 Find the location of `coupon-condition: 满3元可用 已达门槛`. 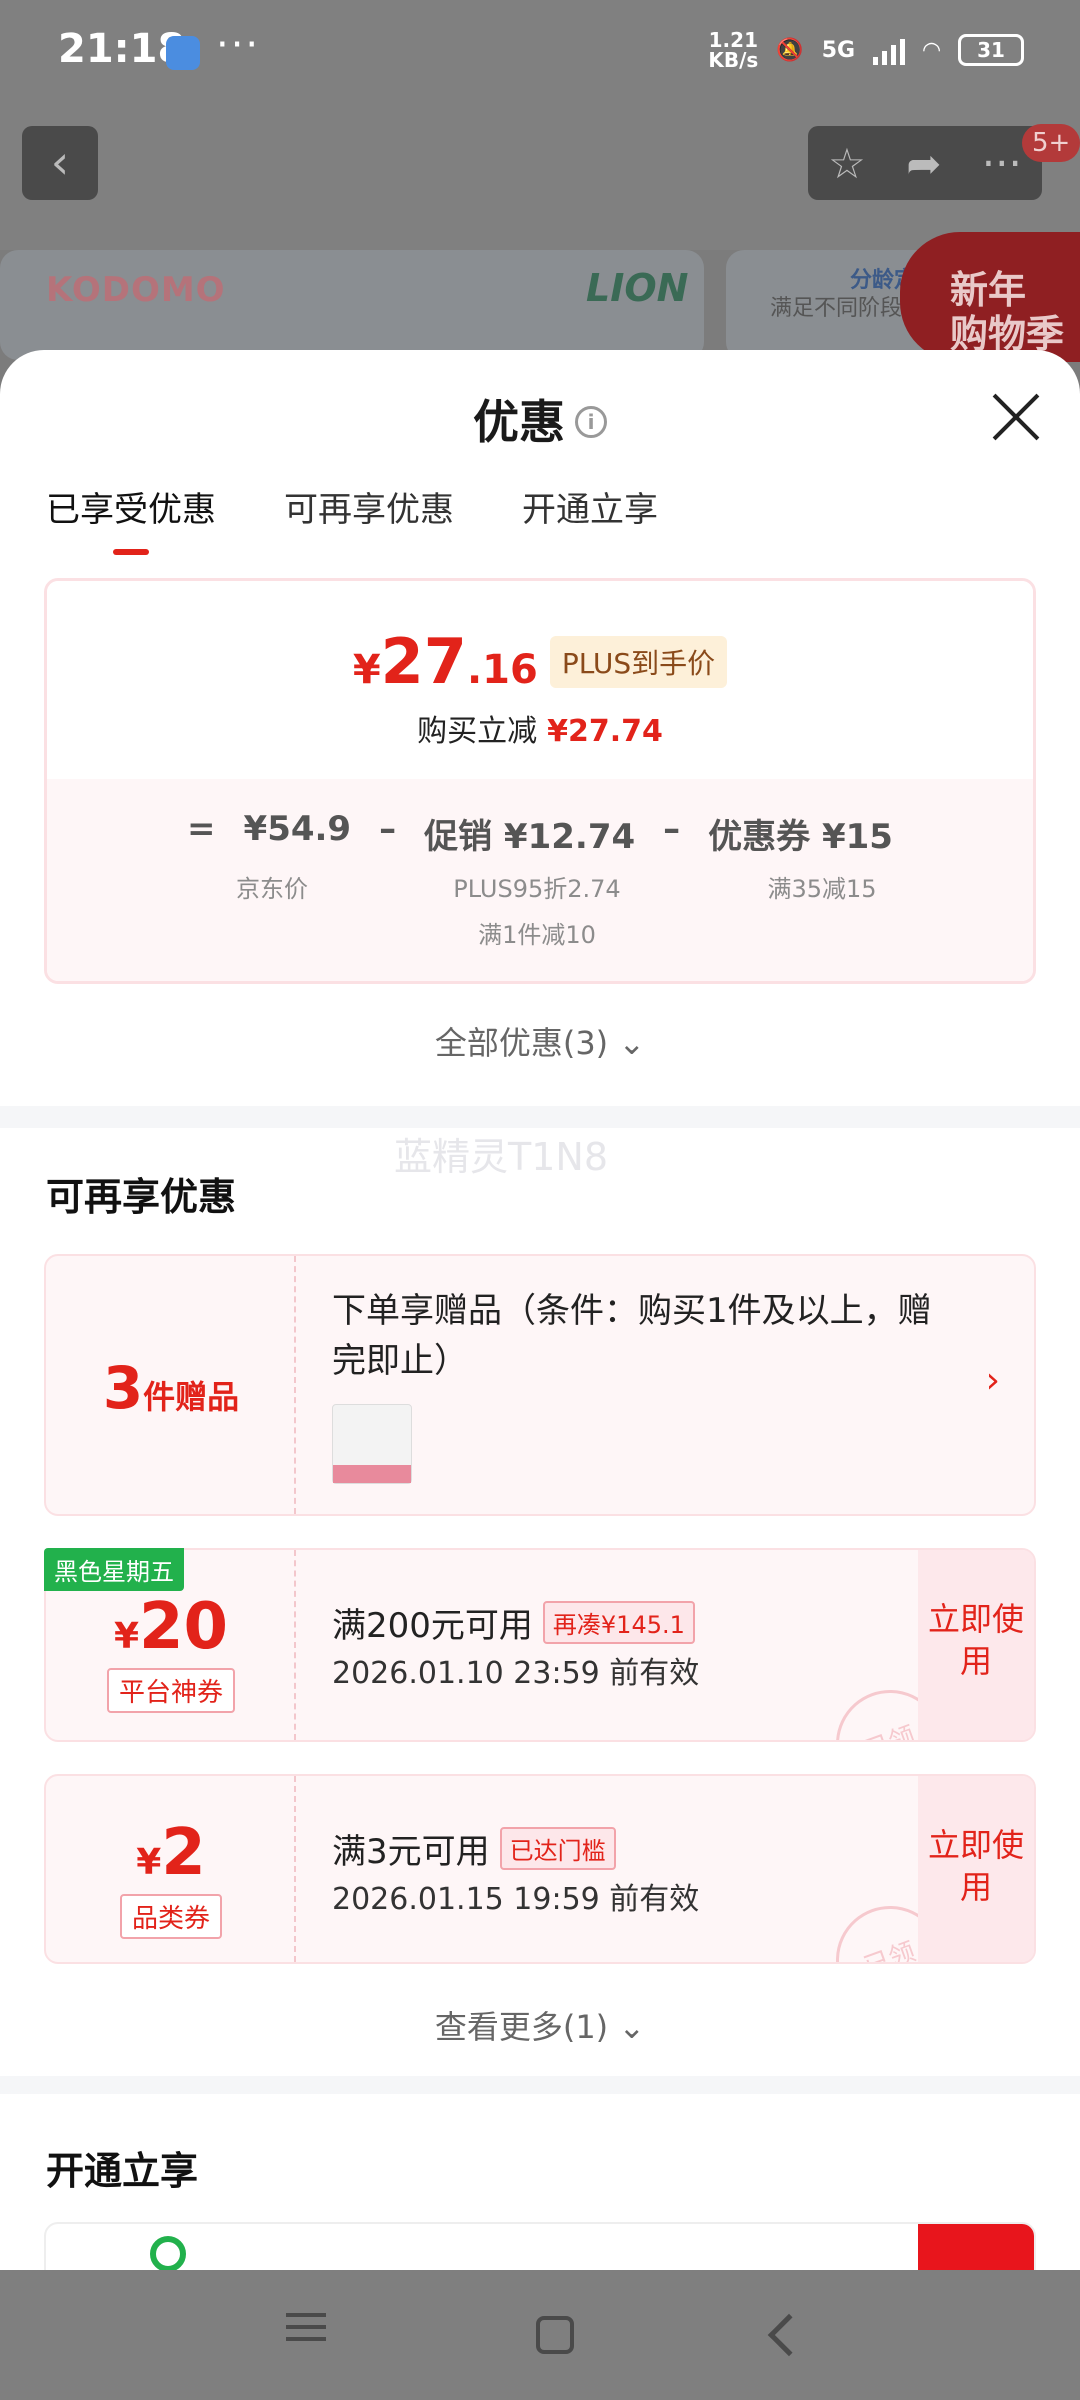

coupon-condition: 满3元可用 已达门槛 is located at coordinates (474, 1848).